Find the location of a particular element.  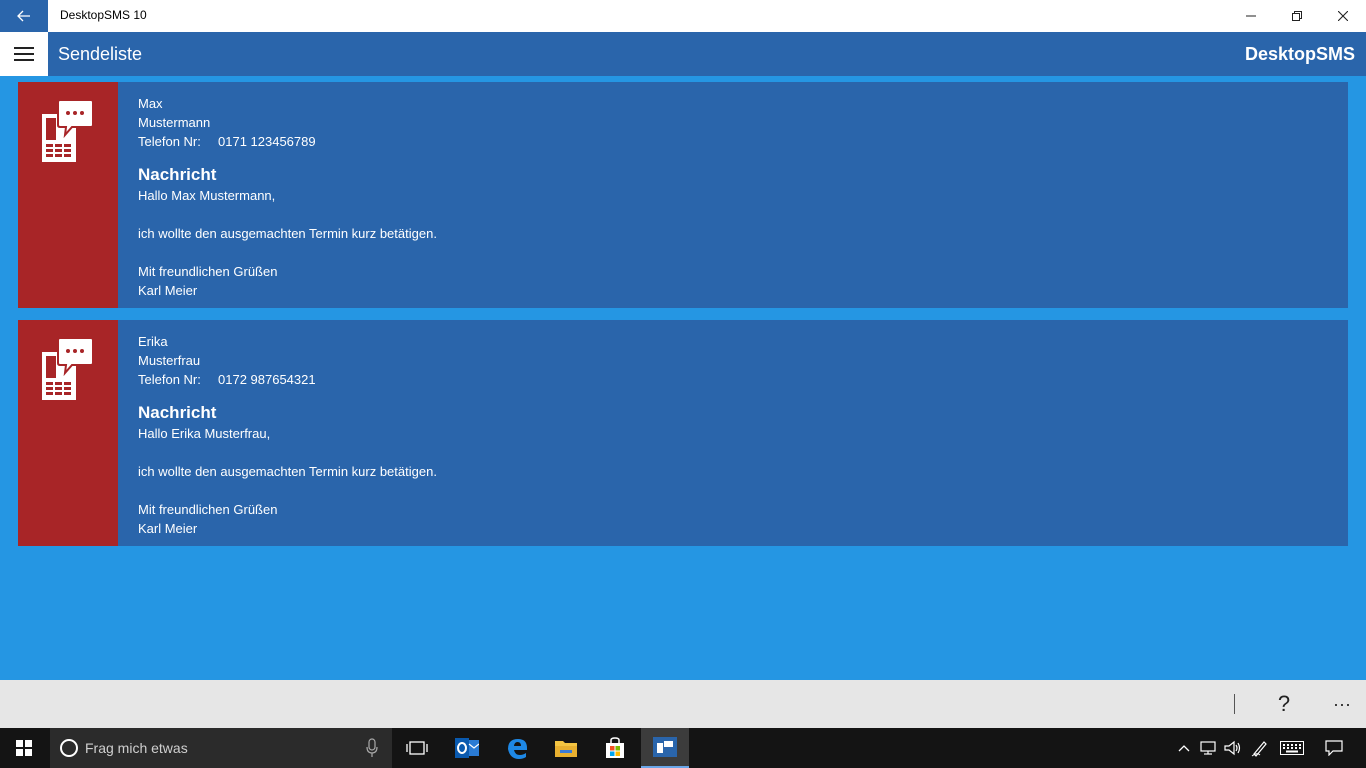

phone-row: Telefon Nr: 0171 123456789 is located at coordinates (287, 141).